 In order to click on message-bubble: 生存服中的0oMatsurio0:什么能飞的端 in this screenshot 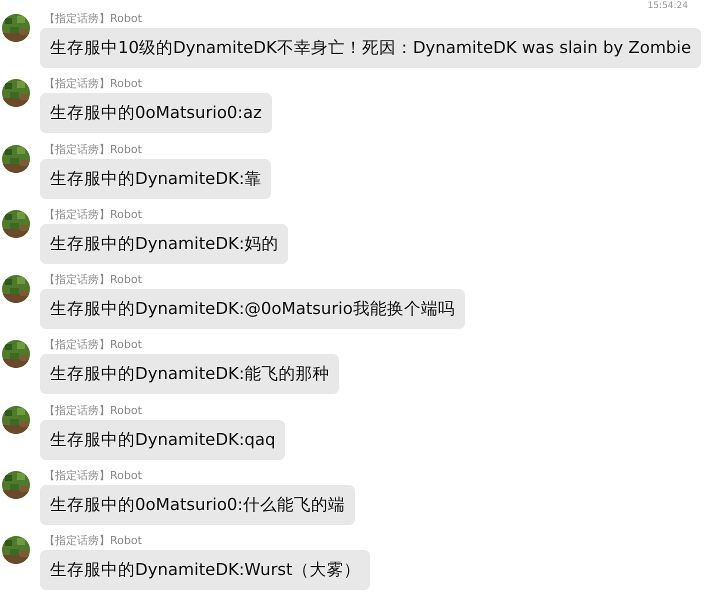, I will do `click(197, 505)`.